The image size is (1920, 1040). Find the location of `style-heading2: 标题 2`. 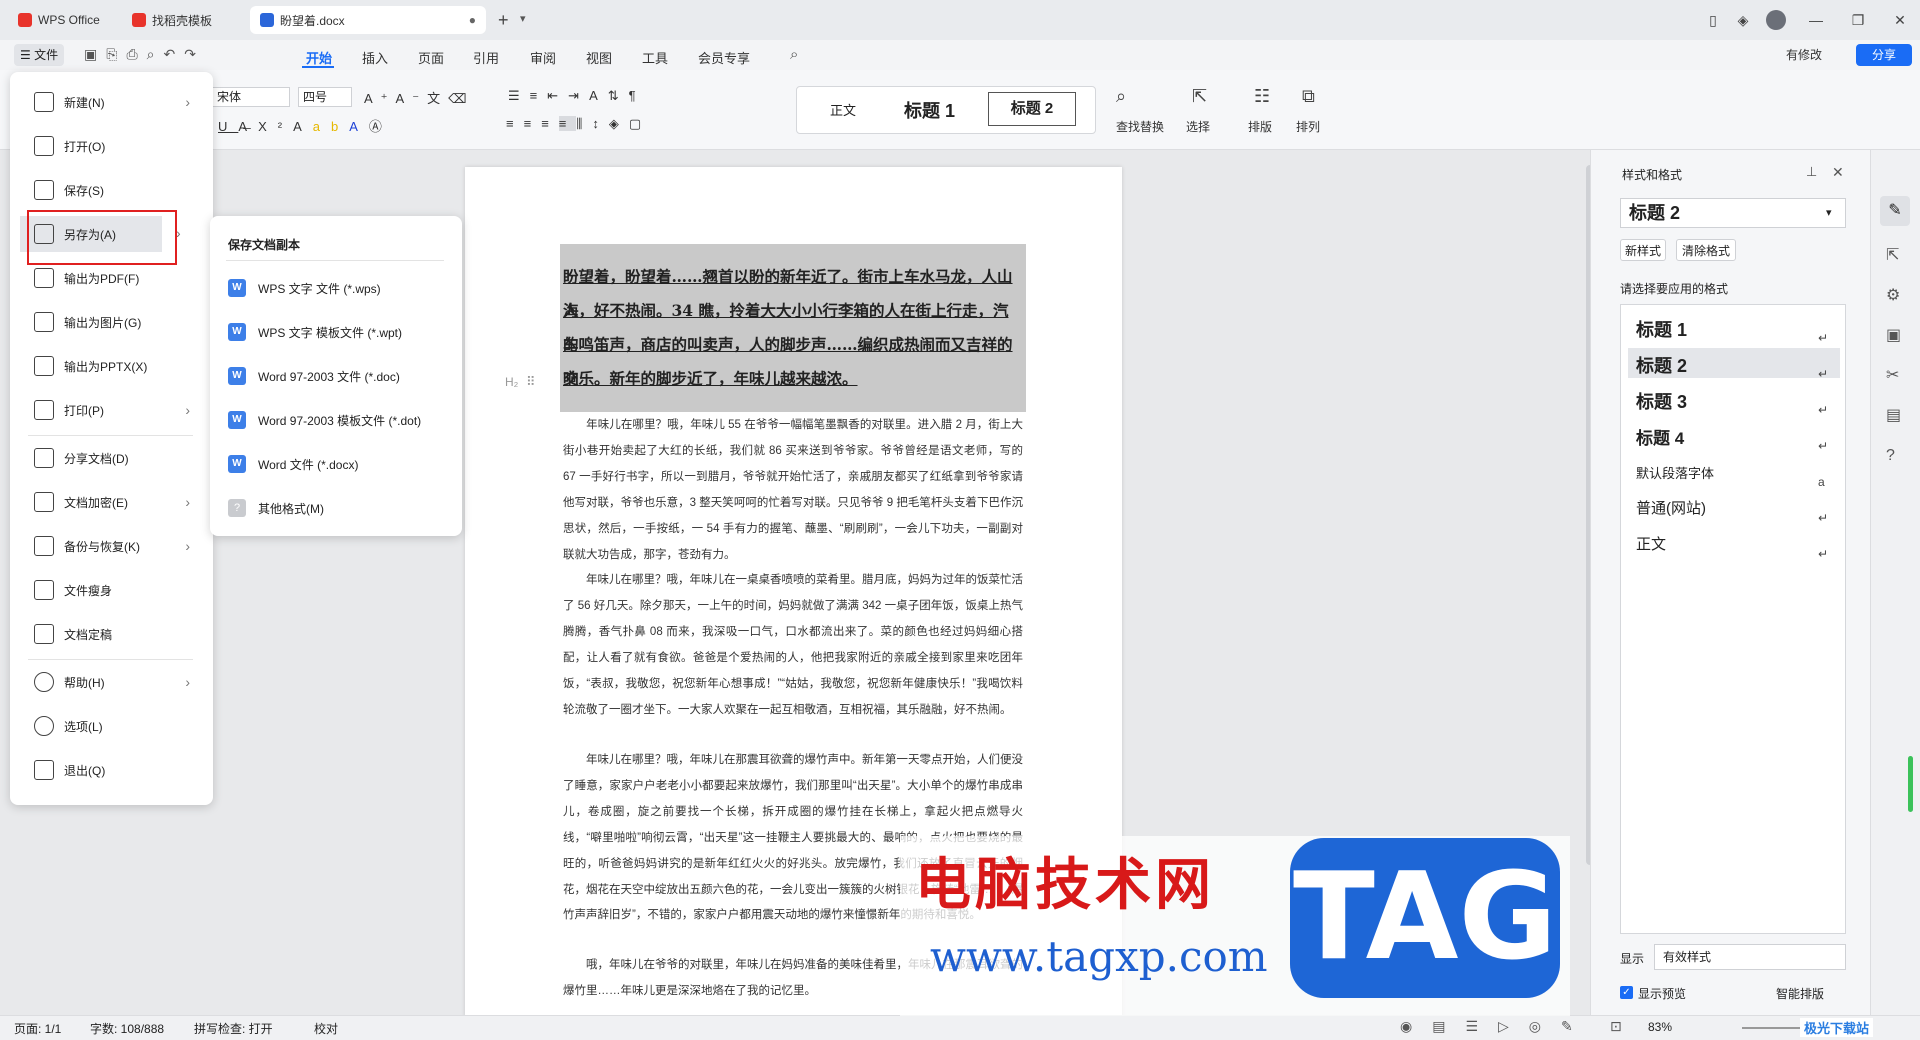

style-heading2: 标题 2 is located at coordinates (1032, 109).